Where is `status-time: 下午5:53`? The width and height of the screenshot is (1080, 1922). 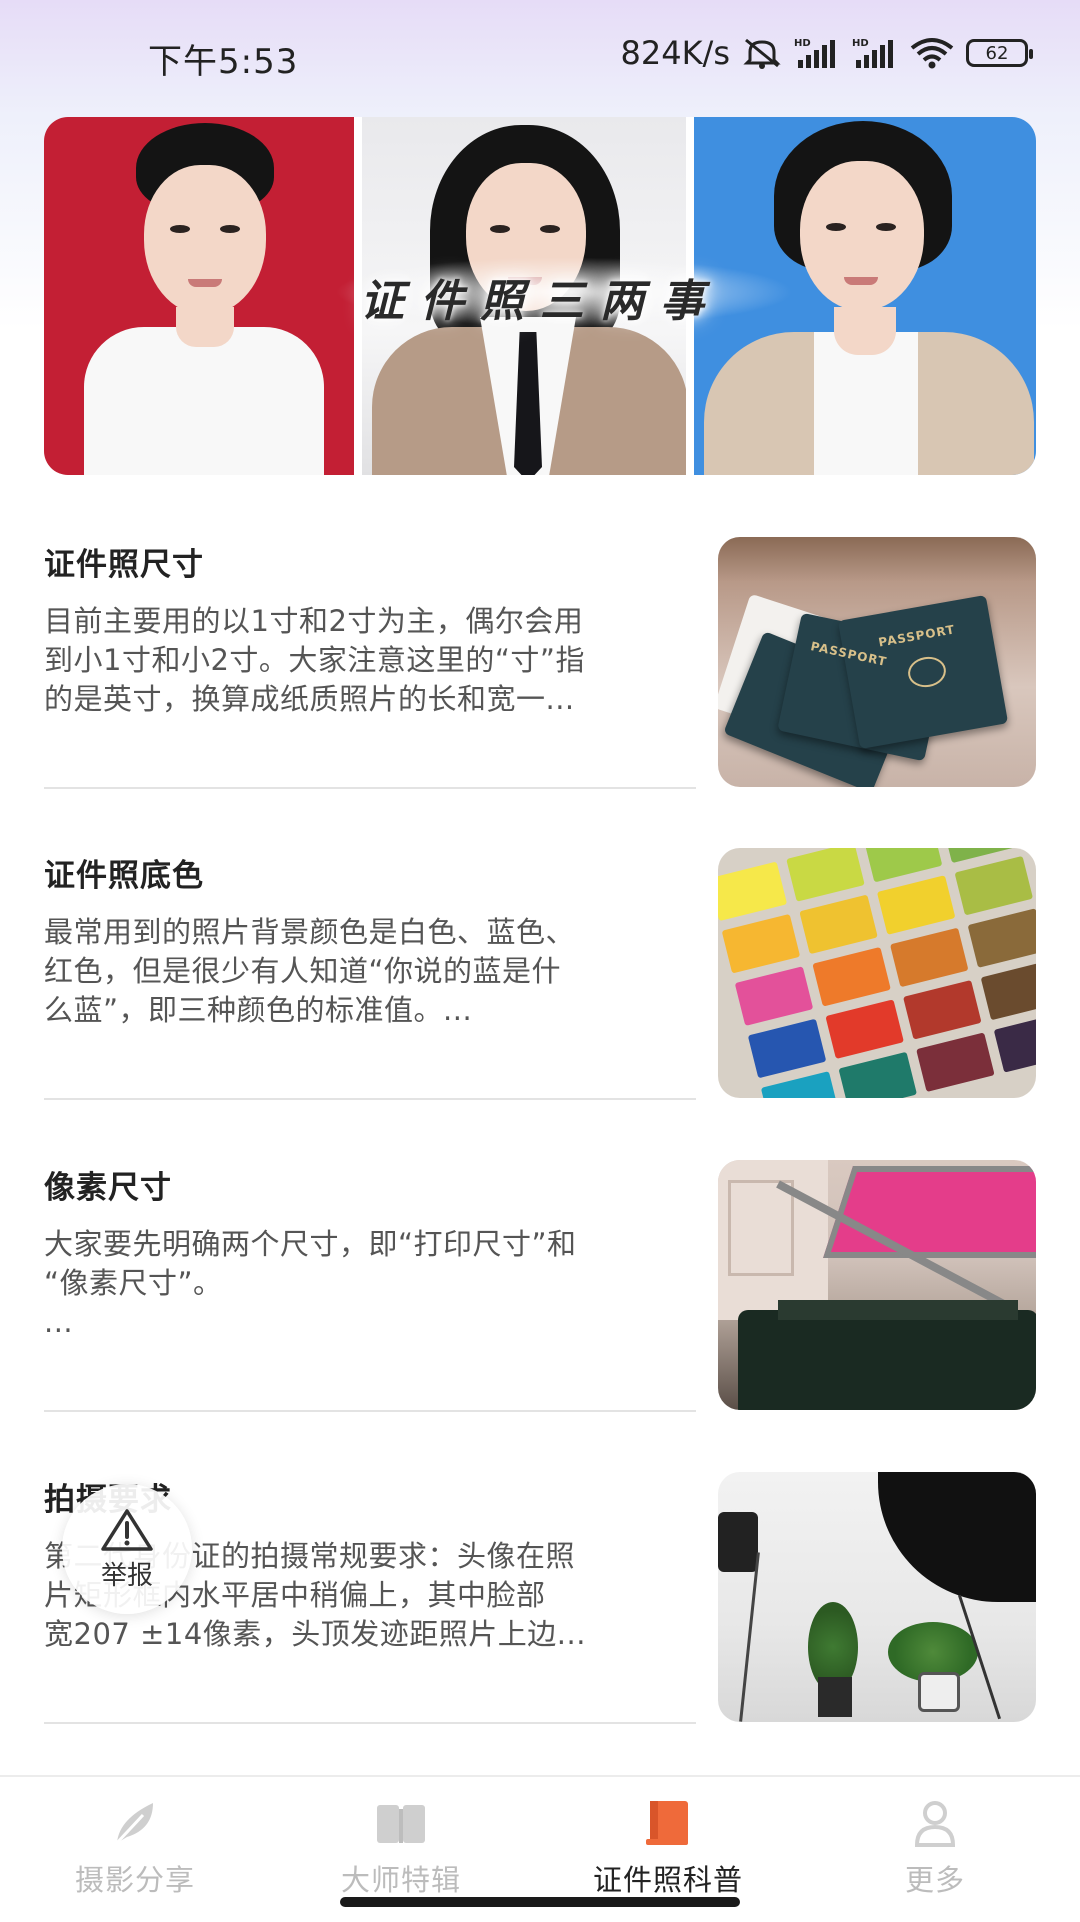 status-time: 下午5:53 is located at coordinates (223, 62).